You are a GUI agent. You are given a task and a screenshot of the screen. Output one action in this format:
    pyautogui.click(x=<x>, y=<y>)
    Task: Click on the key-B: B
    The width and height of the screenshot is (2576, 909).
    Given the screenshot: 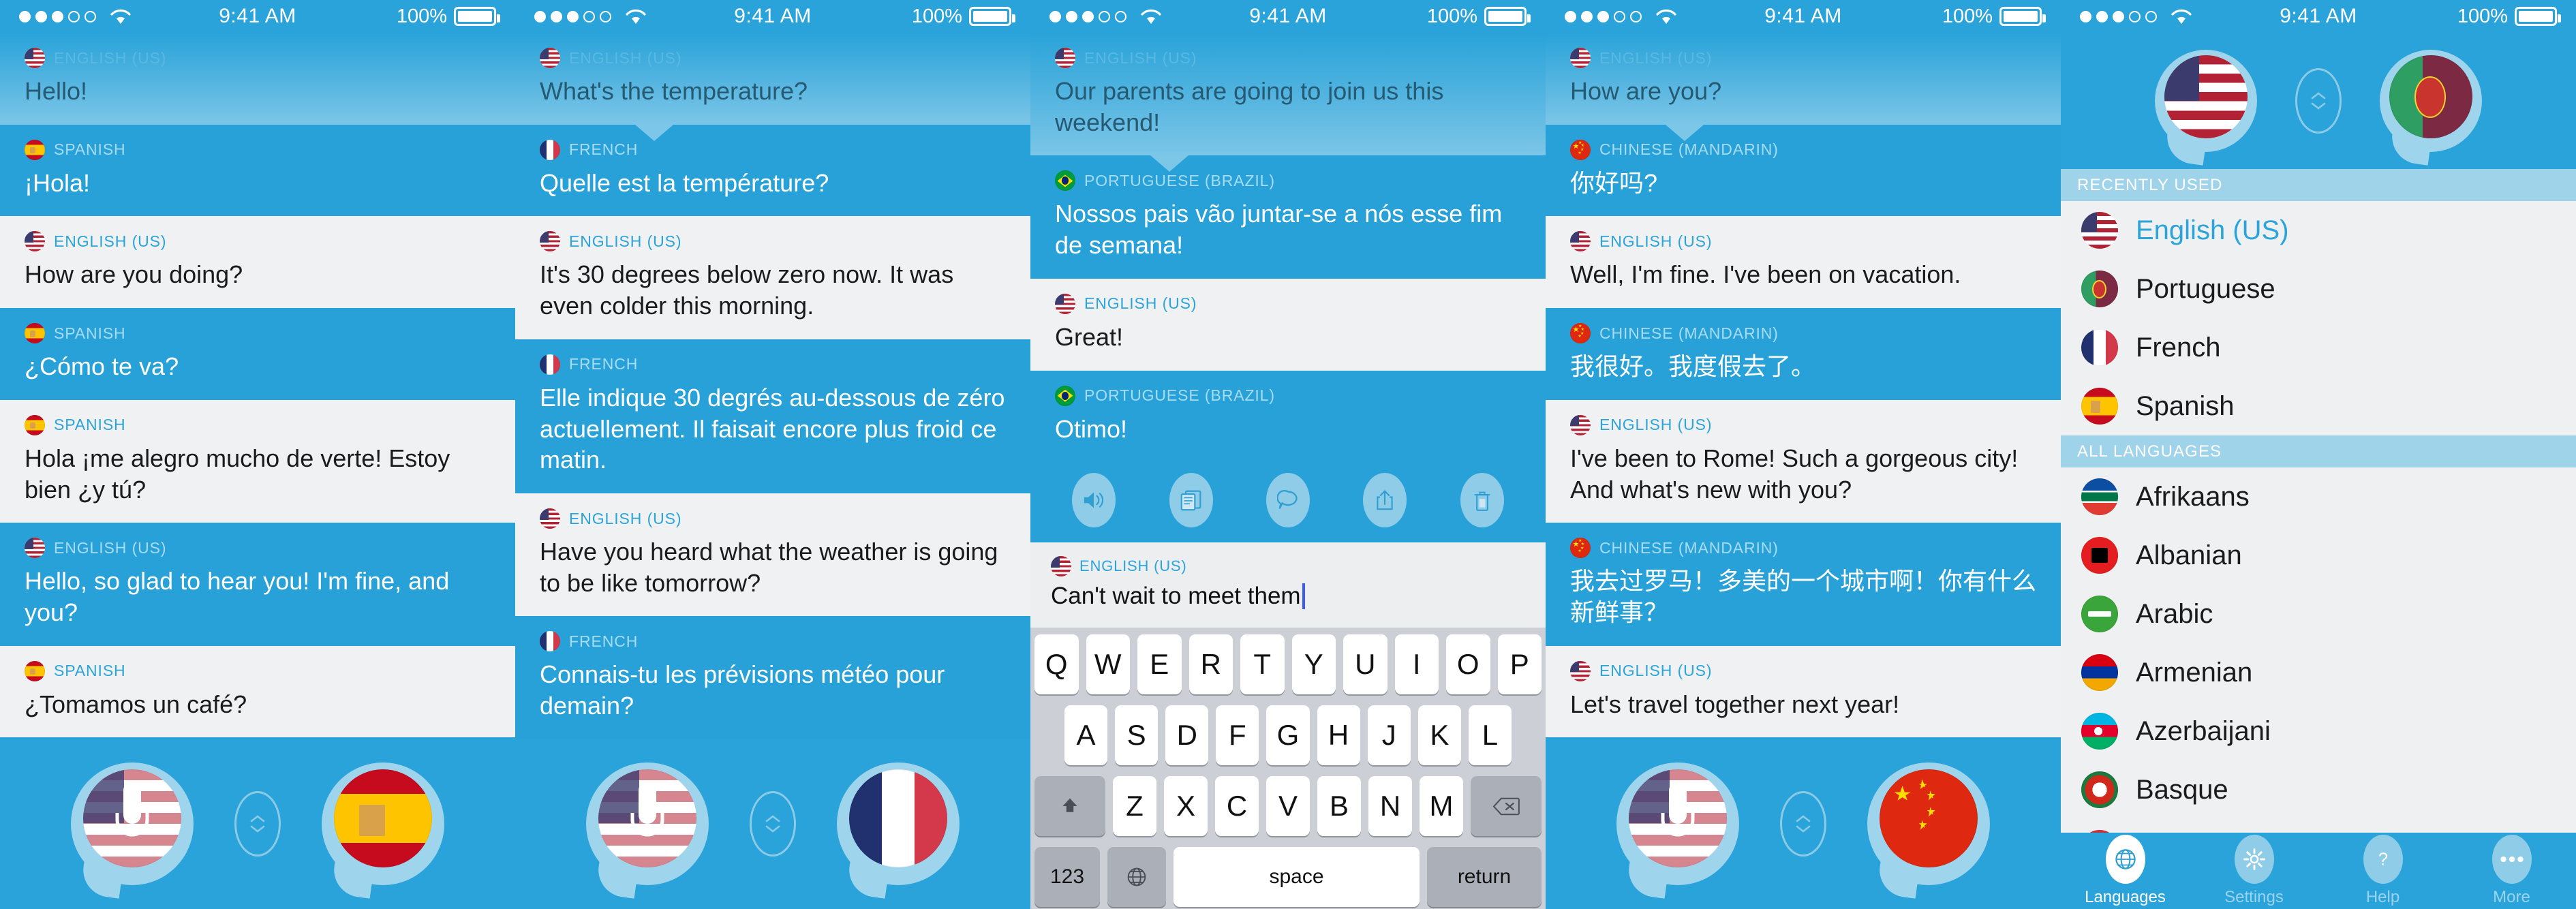 What is the action you would take?
    pyautogui.click(x=1339, y=806)
    